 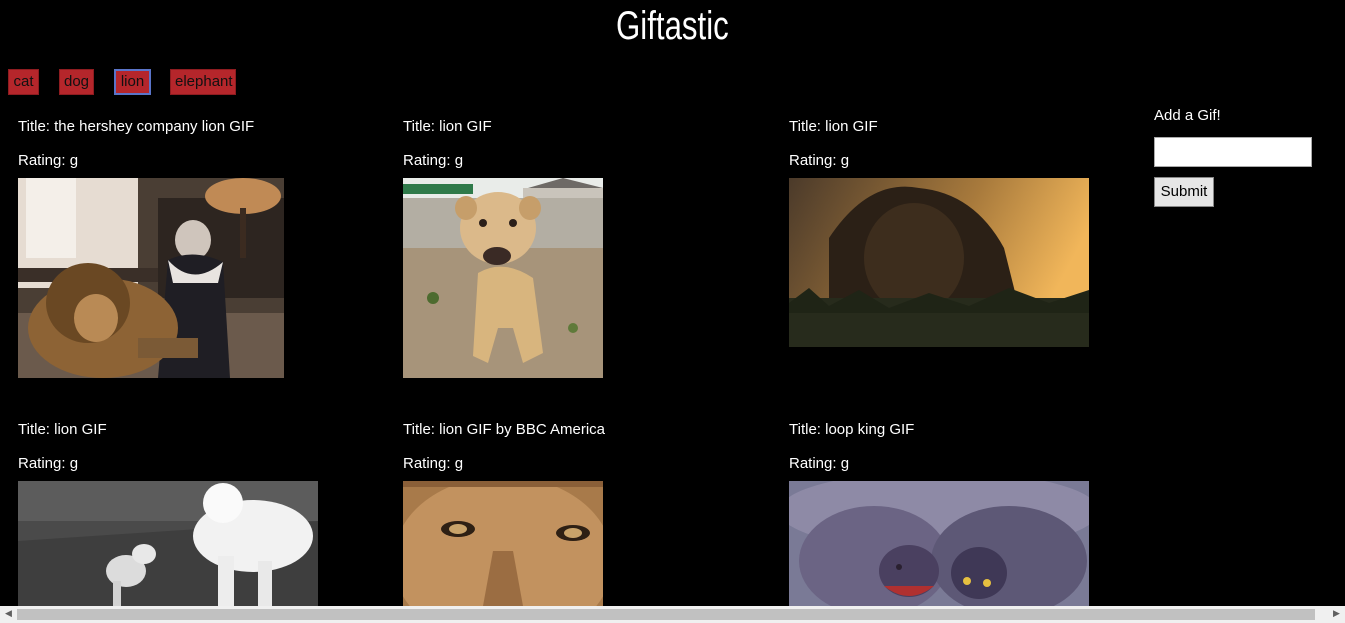 I want to click on gif-title: Title: lion GIF by BBC America, so click(x=504, y=429).